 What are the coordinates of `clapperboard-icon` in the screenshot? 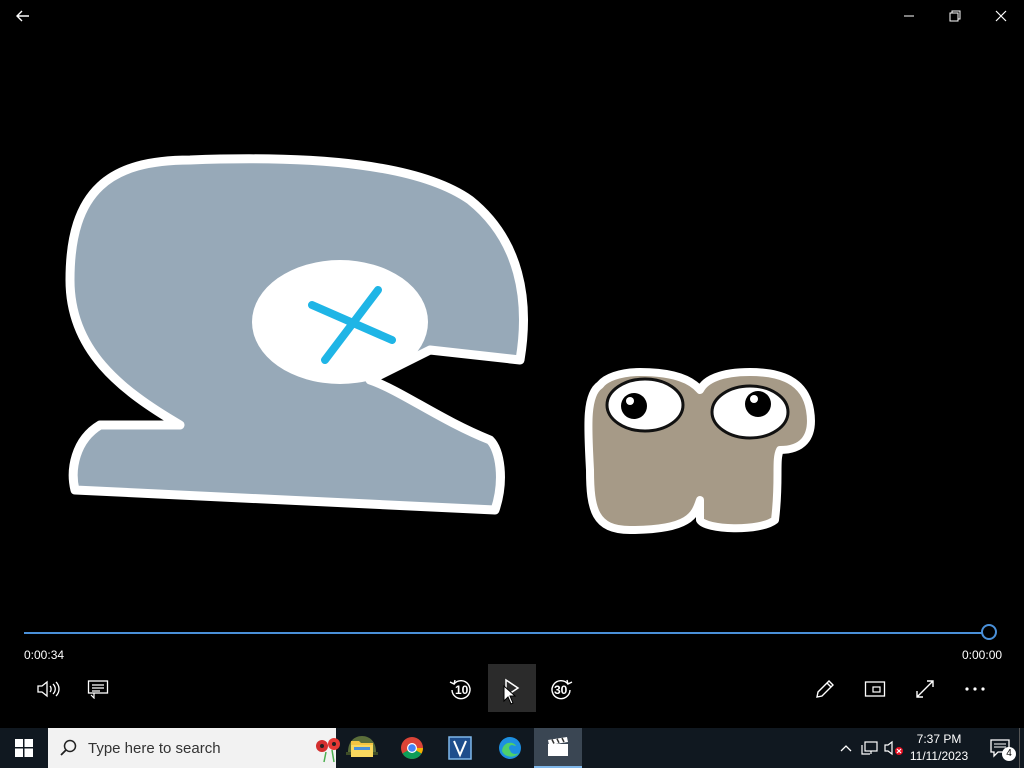 It's located at (558, 746).